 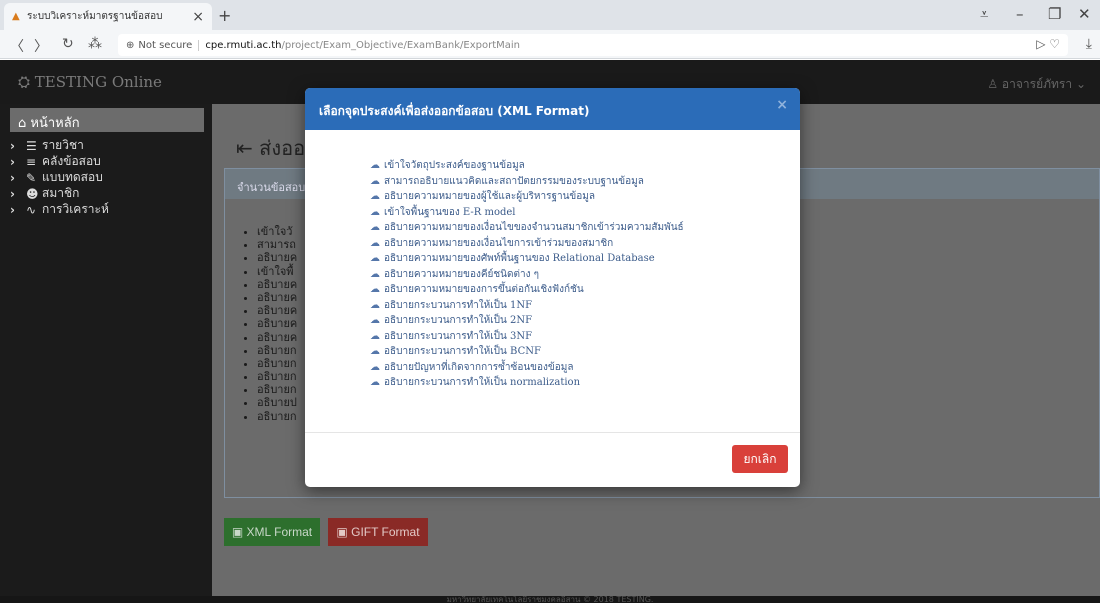 What do you see at coordinates (32, 193) in the screenshot?
I see `users-icon: ☻` at bounding box center [32, 193].